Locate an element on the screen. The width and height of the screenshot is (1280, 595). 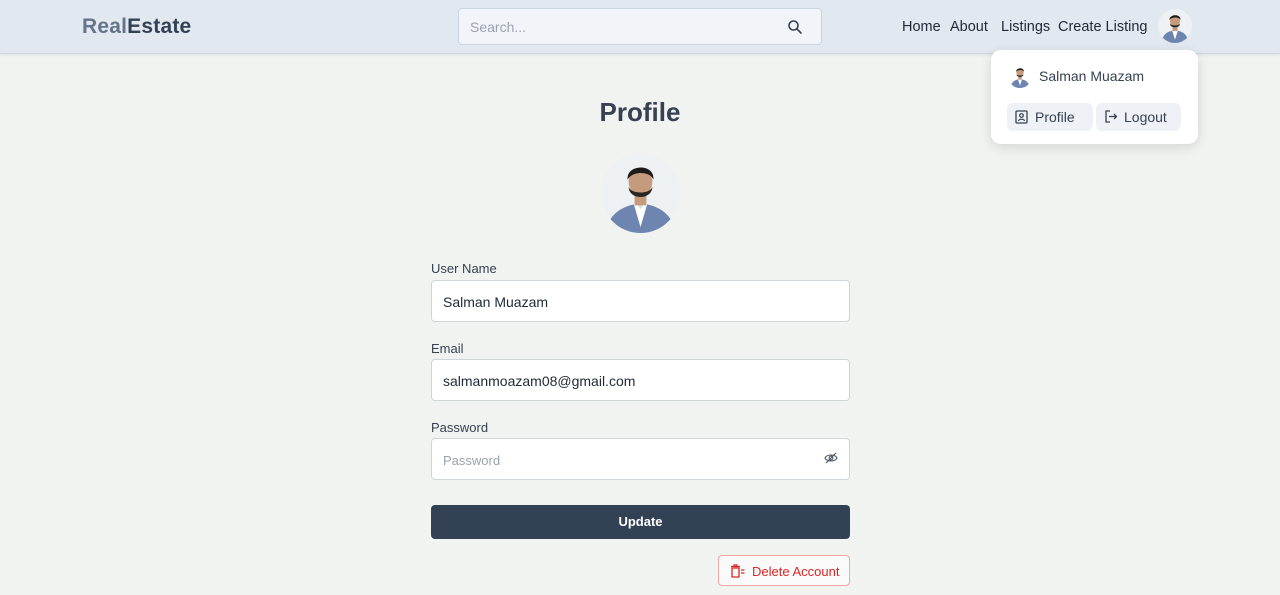
search-input is located at coordinates (620, 27).